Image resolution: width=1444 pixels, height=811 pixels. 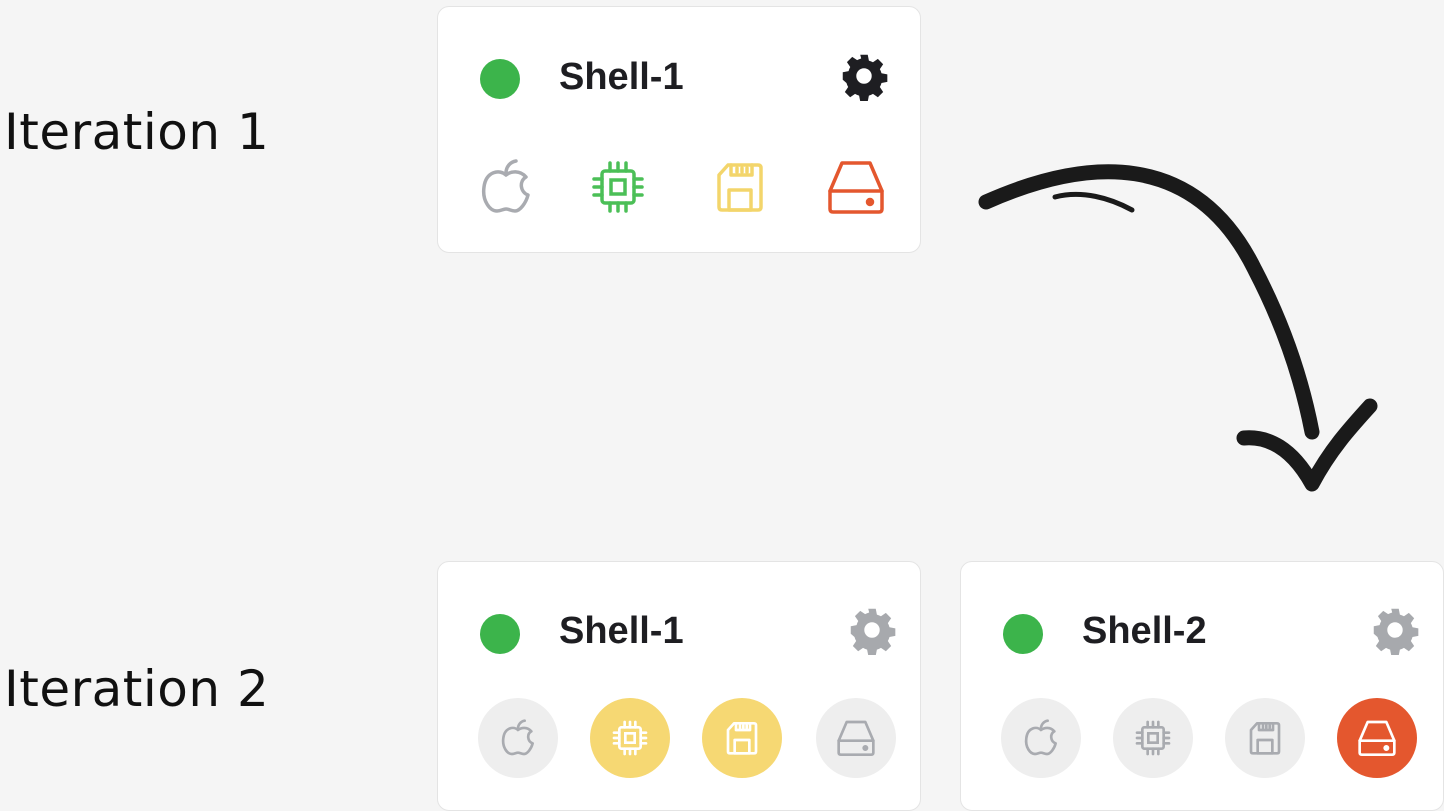 I want to click on shell-card-iteration-1: Shell-1, so click(x=679, y=129).